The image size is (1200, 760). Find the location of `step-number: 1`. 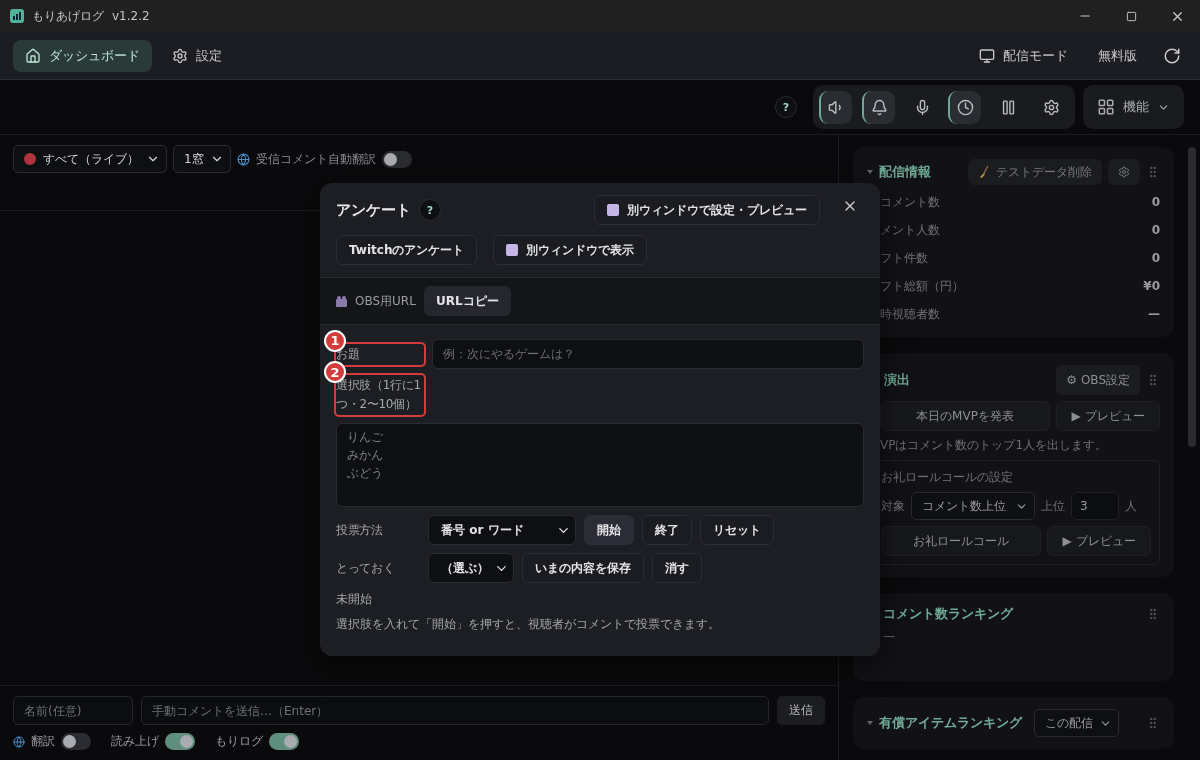

step-number: 1 is located at coordinates (335, 340).